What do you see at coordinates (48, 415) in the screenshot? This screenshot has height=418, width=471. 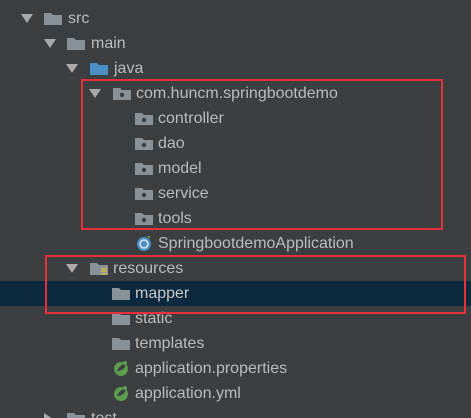 I see `collapsed-arrow-icon` at bounding box center [48, 415].